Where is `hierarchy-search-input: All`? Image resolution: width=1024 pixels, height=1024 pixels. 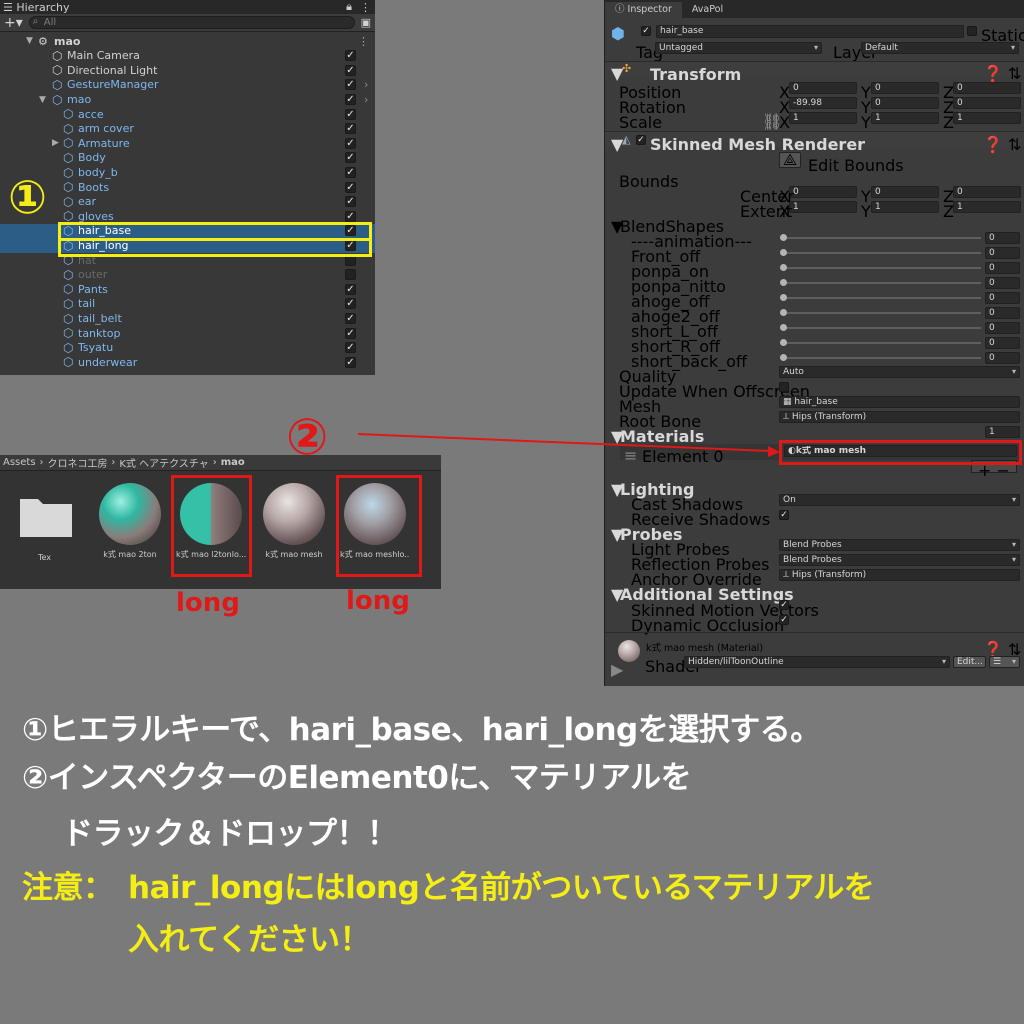
hierarchy-search-input: All is located at coordinates (191, 22).